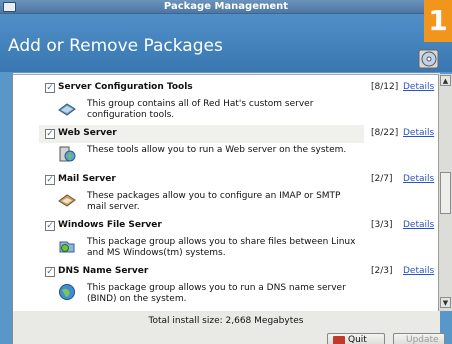 This screenshot has width=452, height=344. Describe the element at coordinates (103, 271) in the screenshot. I see `package-name: DNS Name Server` at that location.